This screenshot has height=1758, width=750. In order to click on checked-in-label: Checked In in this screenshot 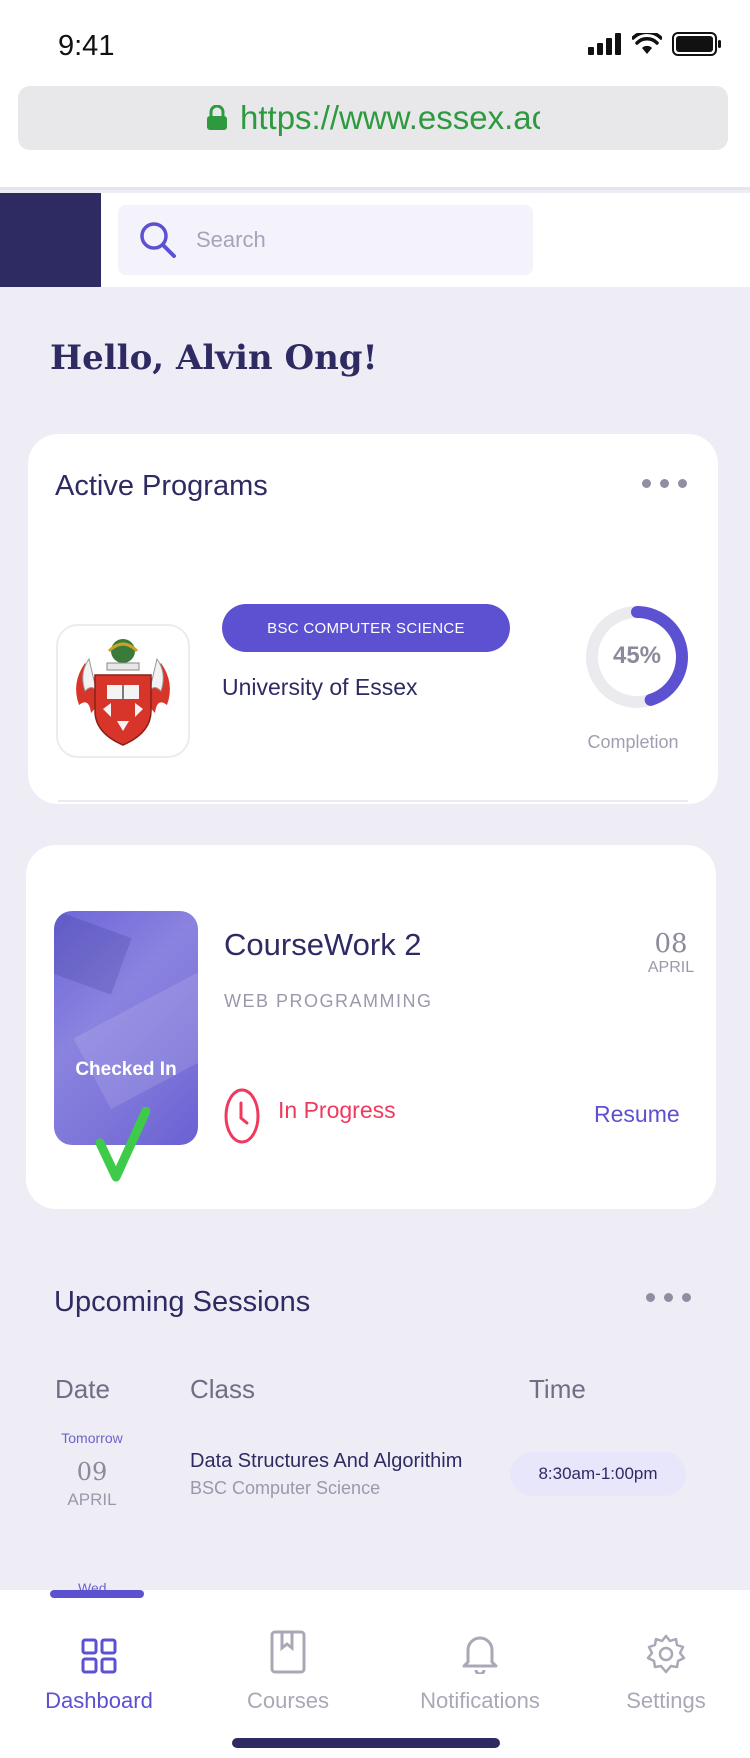, I will do `click(126, 1069)`.